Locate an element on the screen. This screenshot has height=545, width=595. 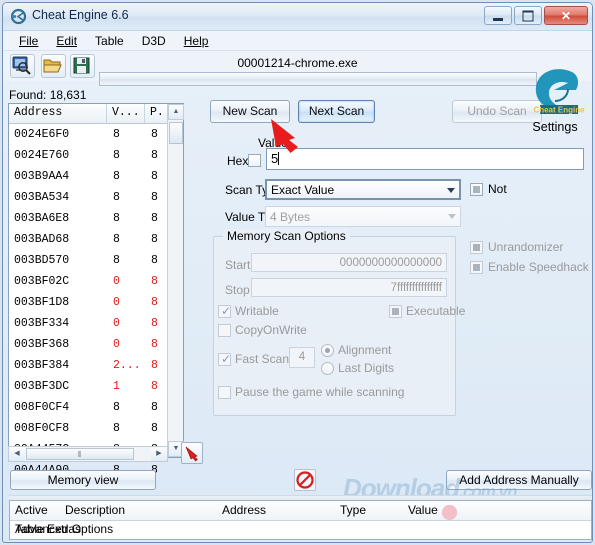
next-scan-button: Next Scan is located at coordinates (336, 111).